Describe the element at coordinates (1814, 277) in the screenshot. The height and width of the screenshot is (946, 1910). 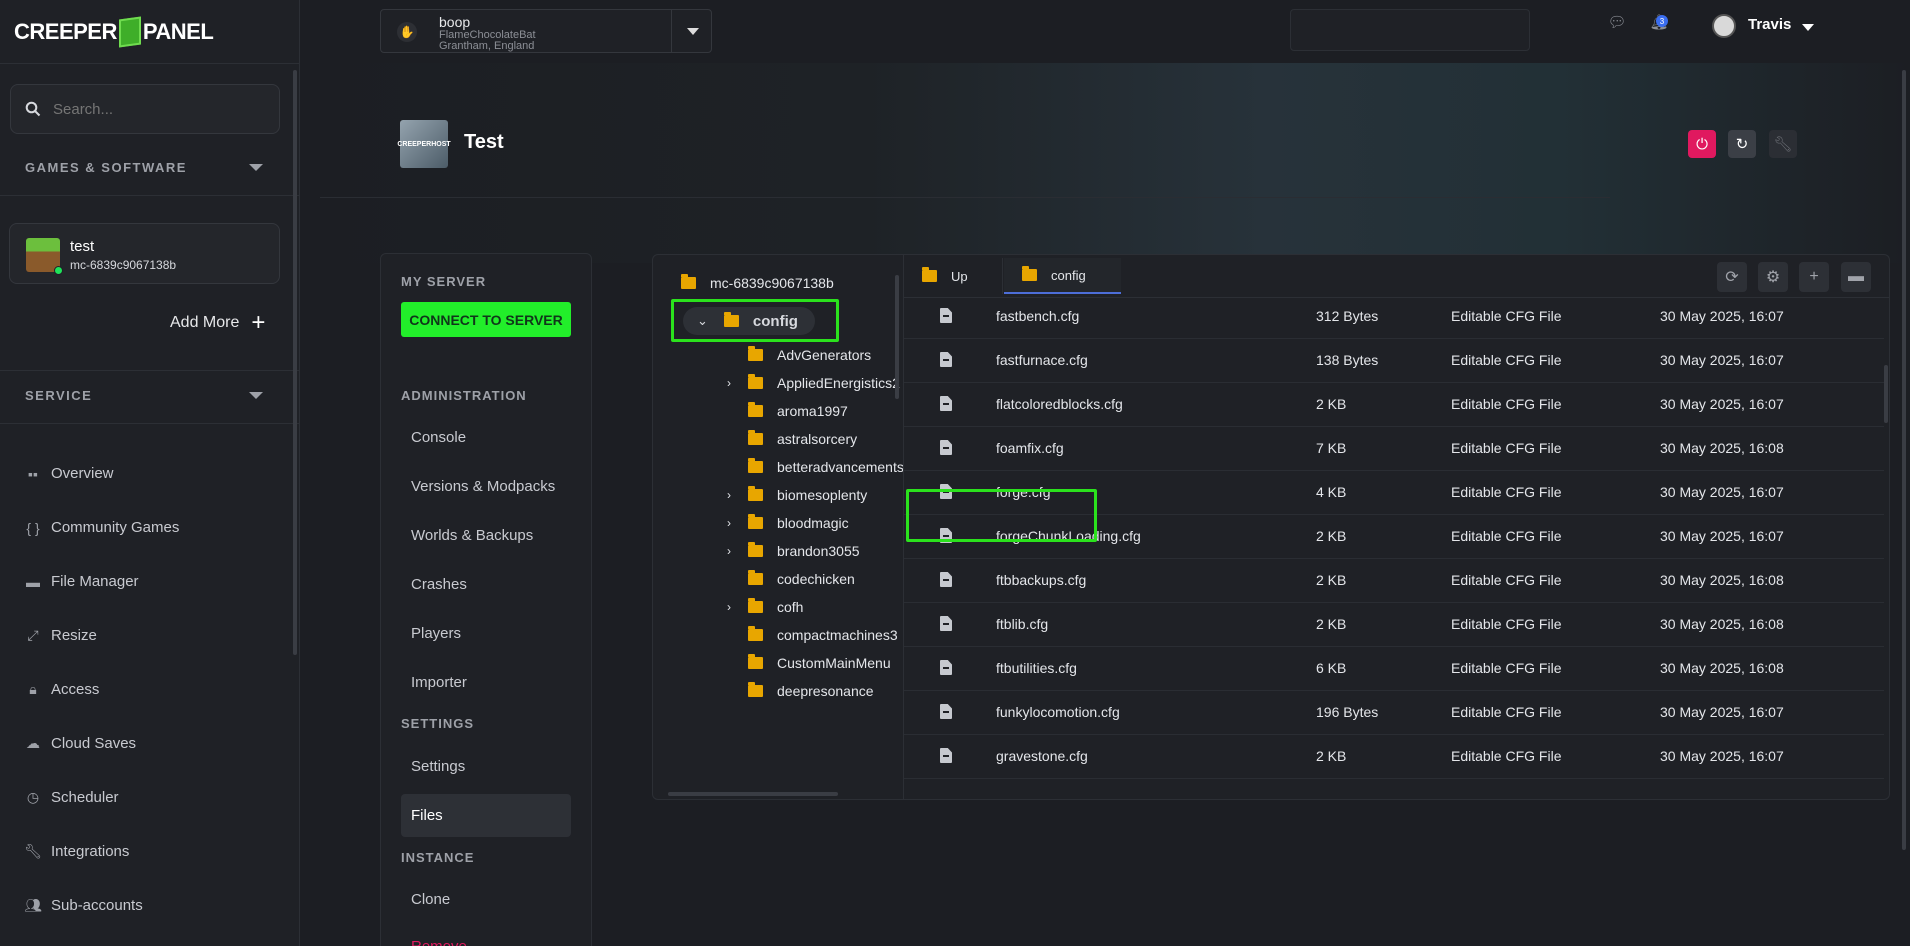
I see `add-button: +` at that location.